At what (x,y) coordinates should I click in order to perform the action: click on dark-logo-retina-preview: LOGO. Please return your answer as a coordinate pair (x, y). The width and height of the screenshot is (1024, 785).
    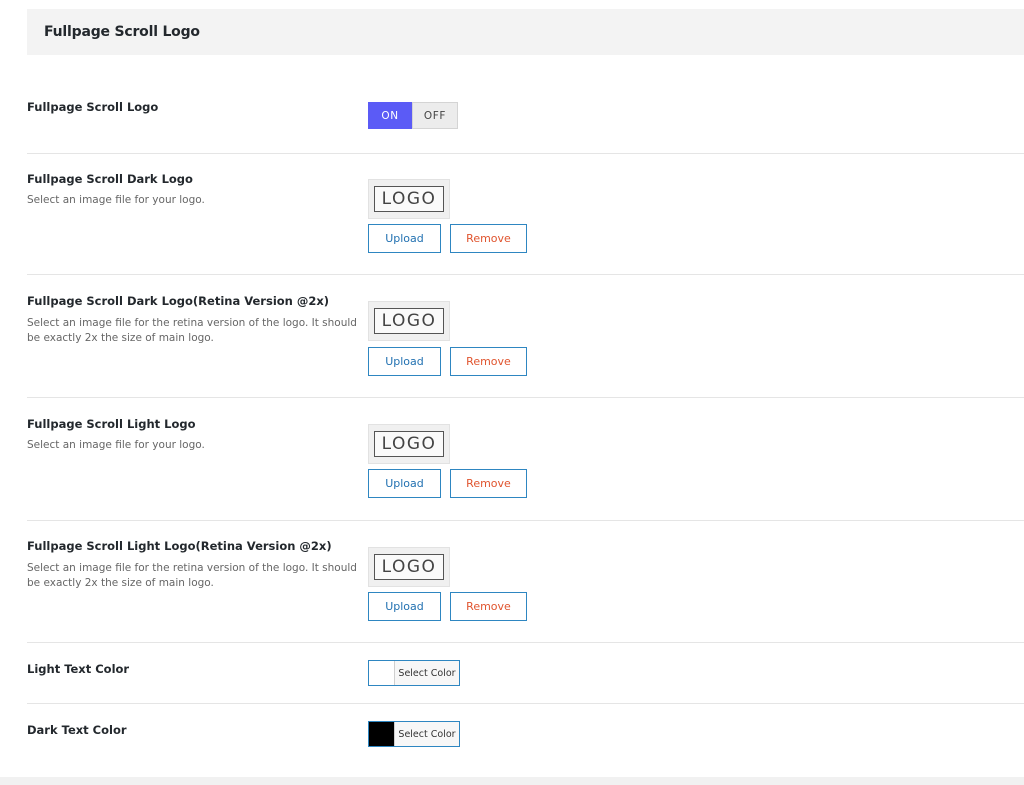
    Looking at the image, I should click on (409, 321).